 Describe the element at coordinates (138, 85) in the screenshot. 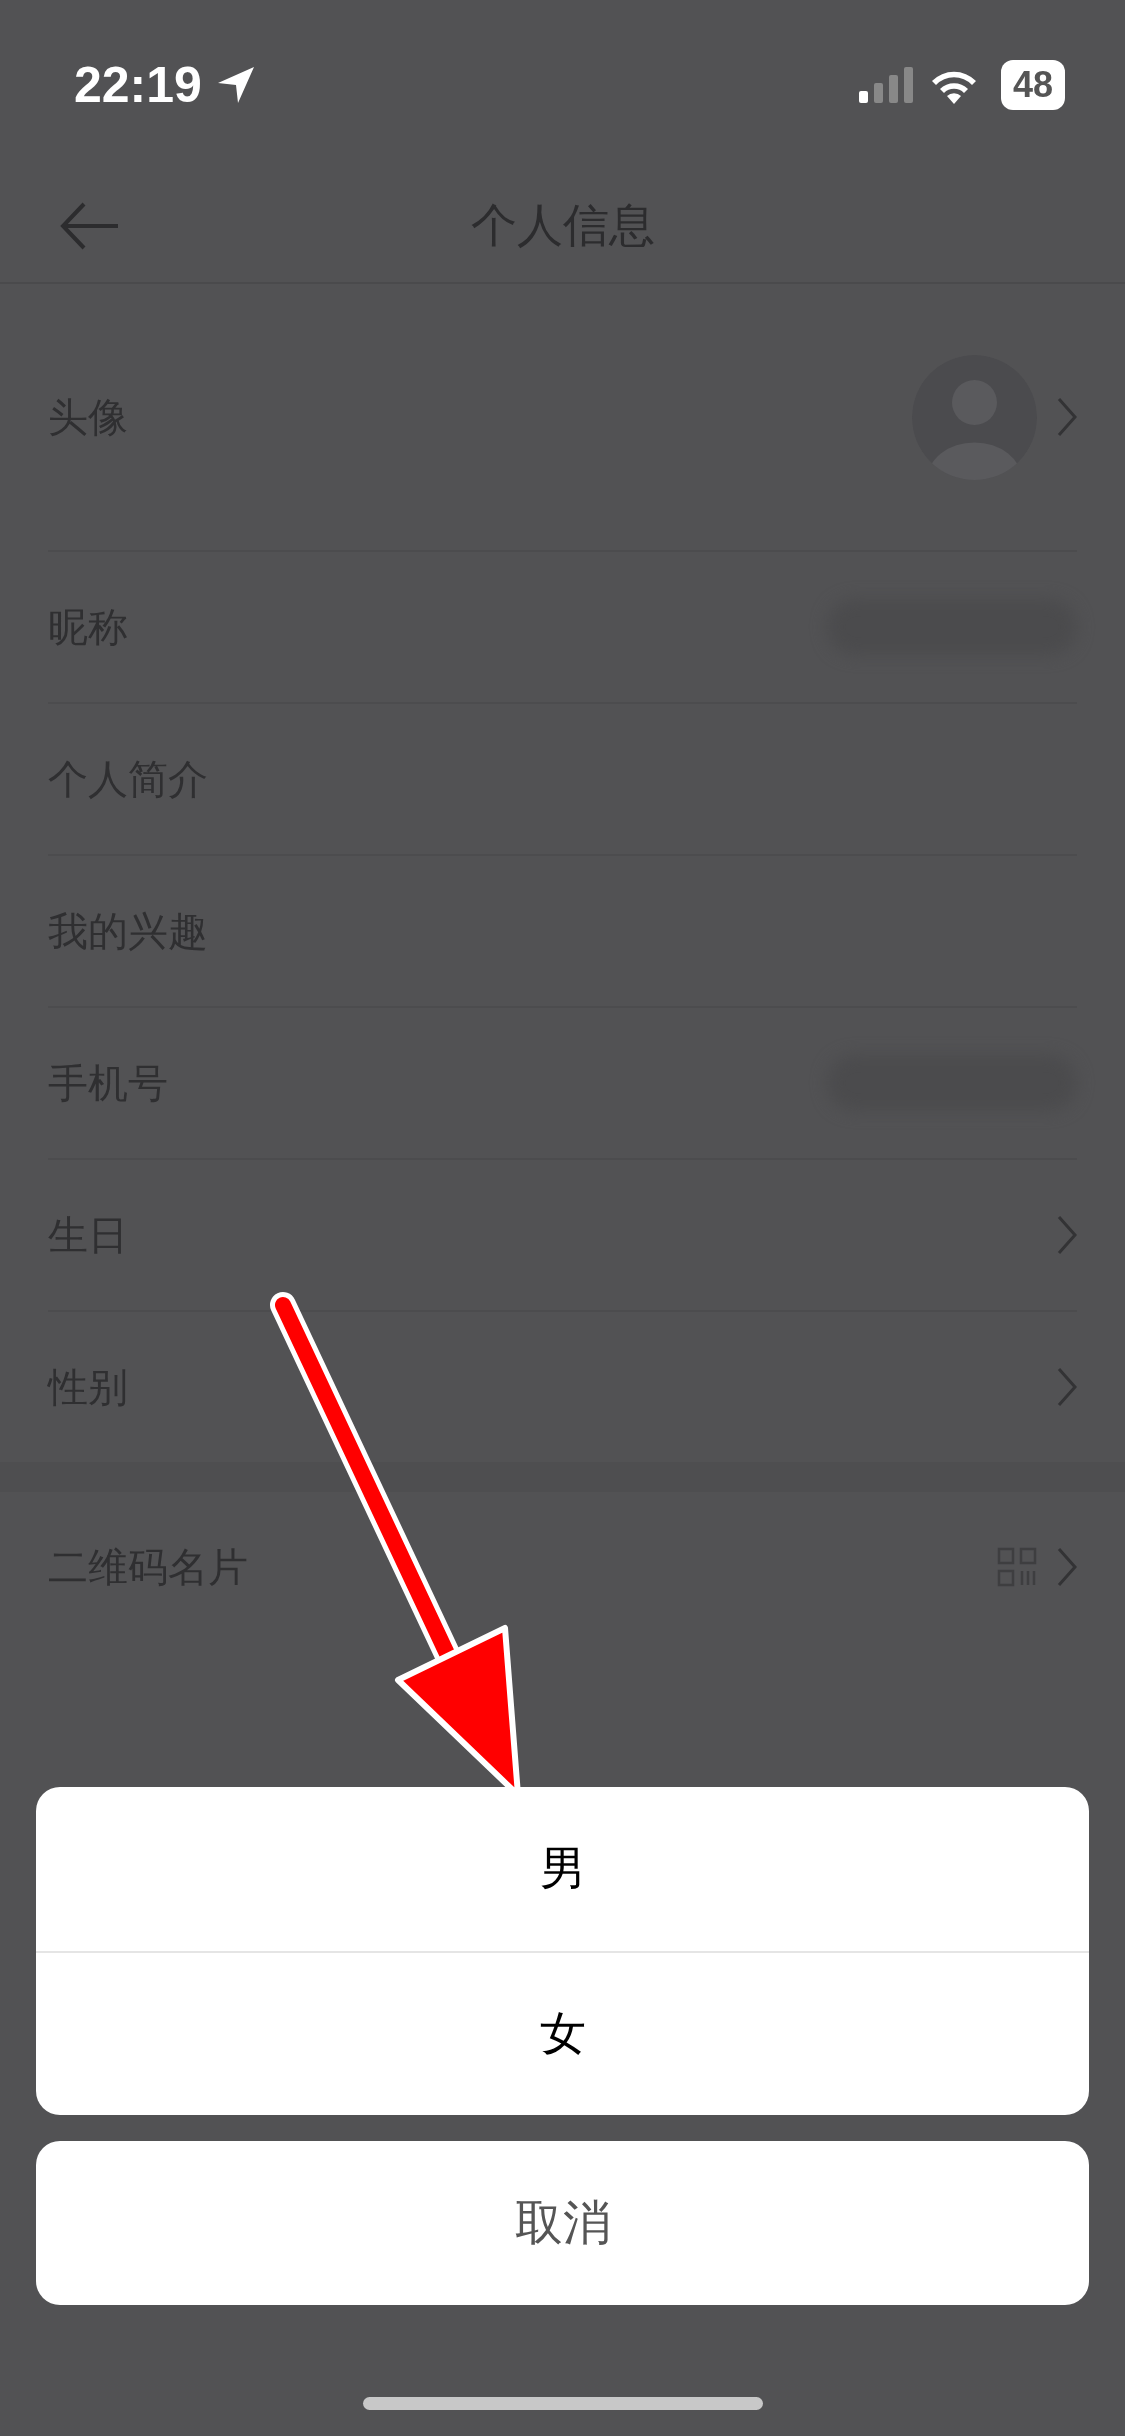

I see `status-time: 22:19` at that location.